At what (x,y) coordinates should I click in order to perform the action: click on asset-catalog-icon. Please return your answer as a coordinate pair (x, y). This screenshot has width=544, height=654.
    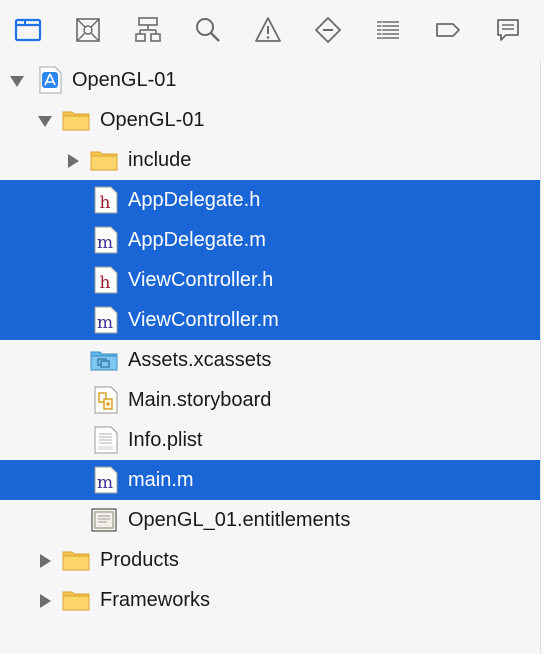
    Looking at the image, I should click on (104, 361).